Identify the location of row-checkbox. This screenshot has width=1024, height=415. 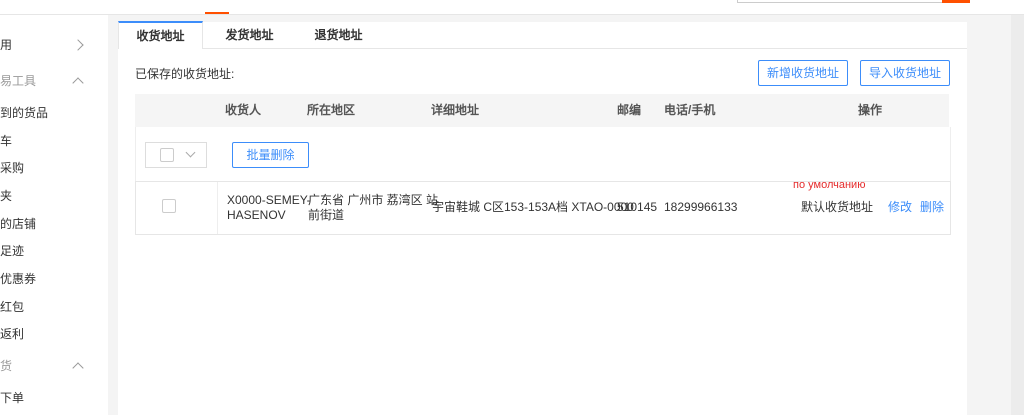
(169, 206).